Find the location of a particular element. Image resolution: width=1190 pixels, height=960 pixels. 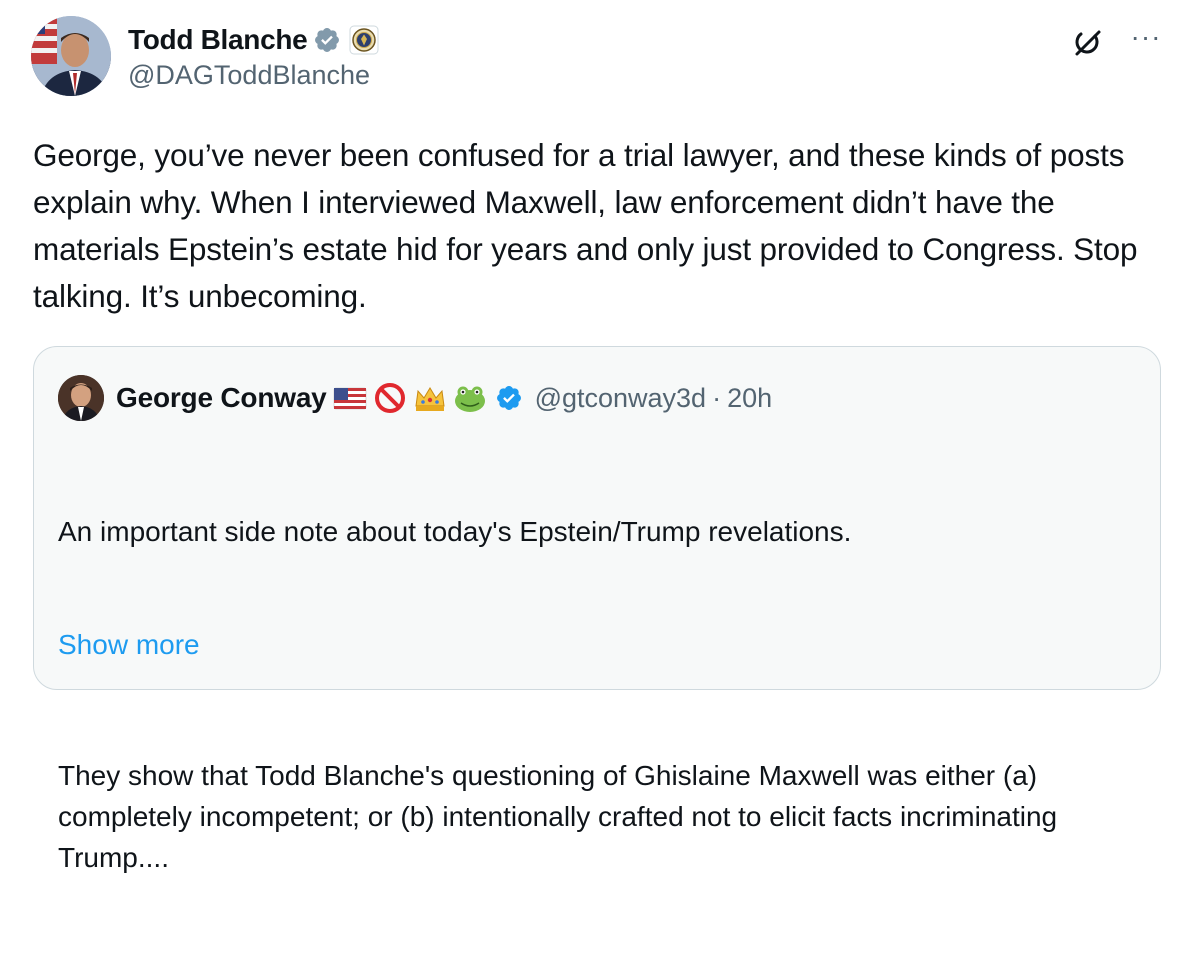

frog-emoji is located at coordinates (470, 398).